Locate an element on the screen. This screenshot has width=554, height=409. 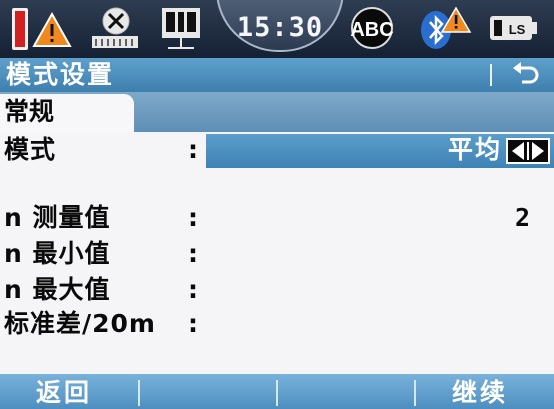
n-max-colon: : is located at coordinates (193, 289).